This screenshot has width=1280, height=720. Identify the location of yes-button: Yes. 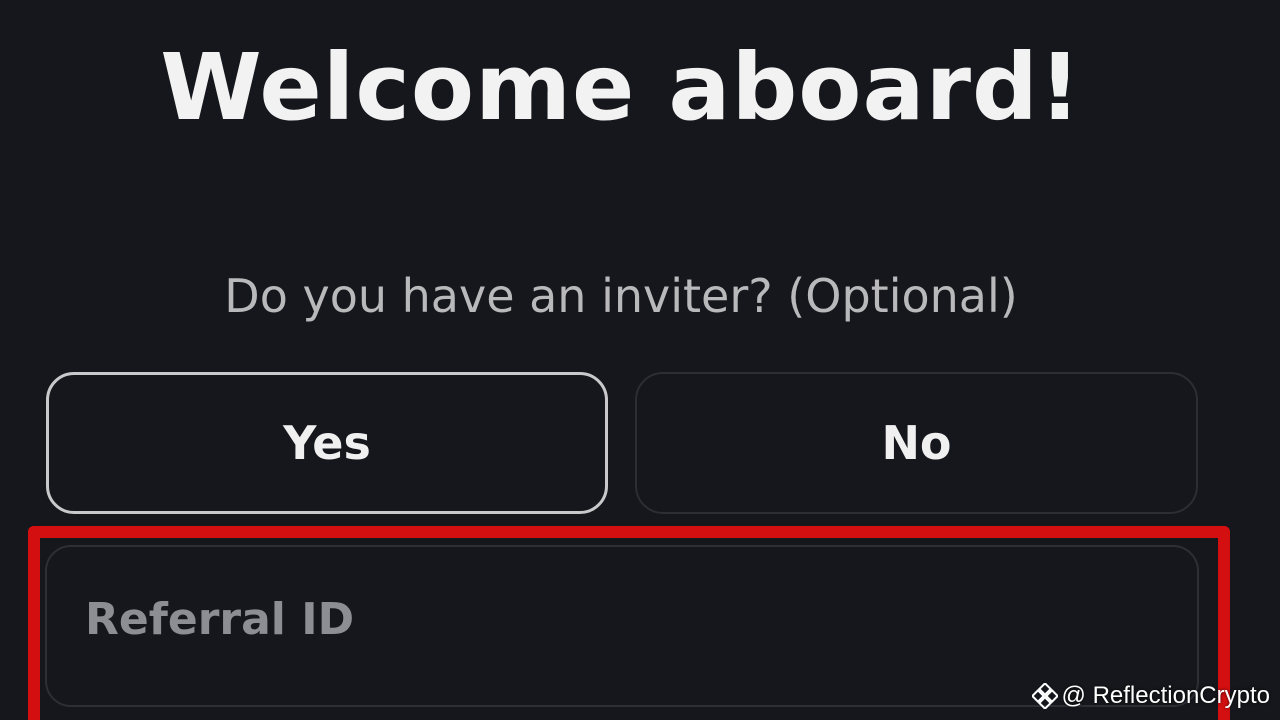
(327, 443).